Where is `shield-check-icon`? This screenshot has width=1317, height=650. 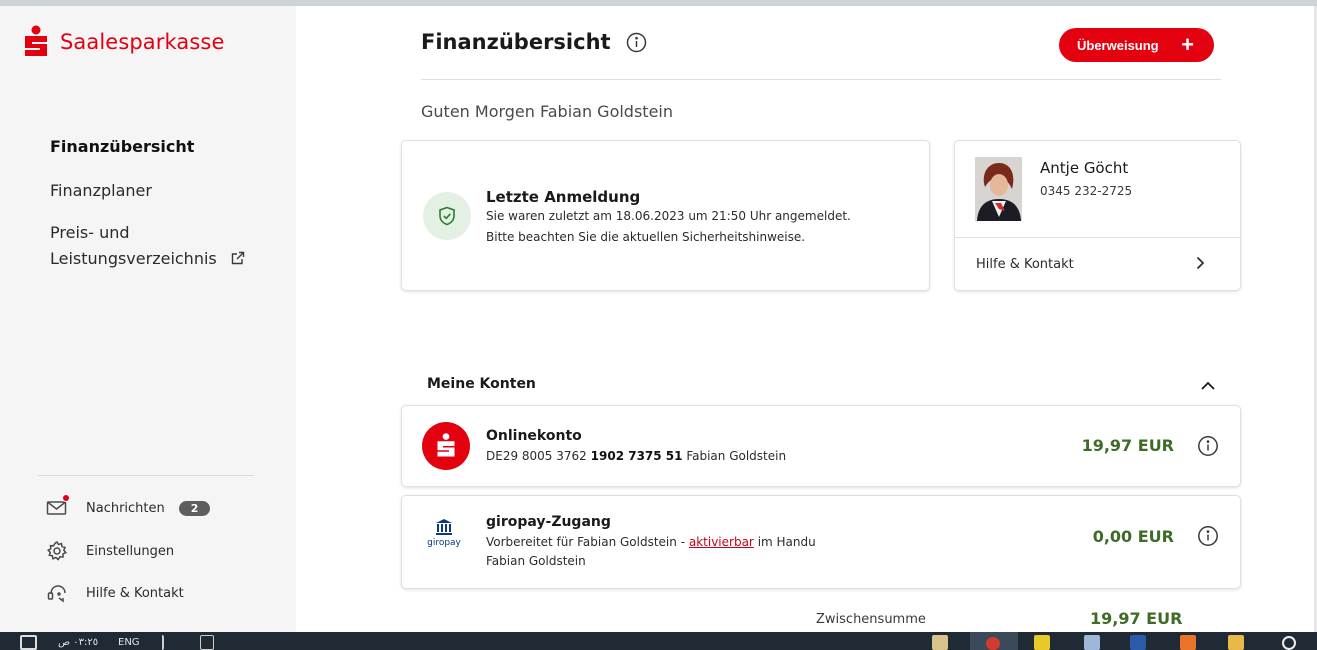
shield-check-icon is located at coordinates (447, 216).